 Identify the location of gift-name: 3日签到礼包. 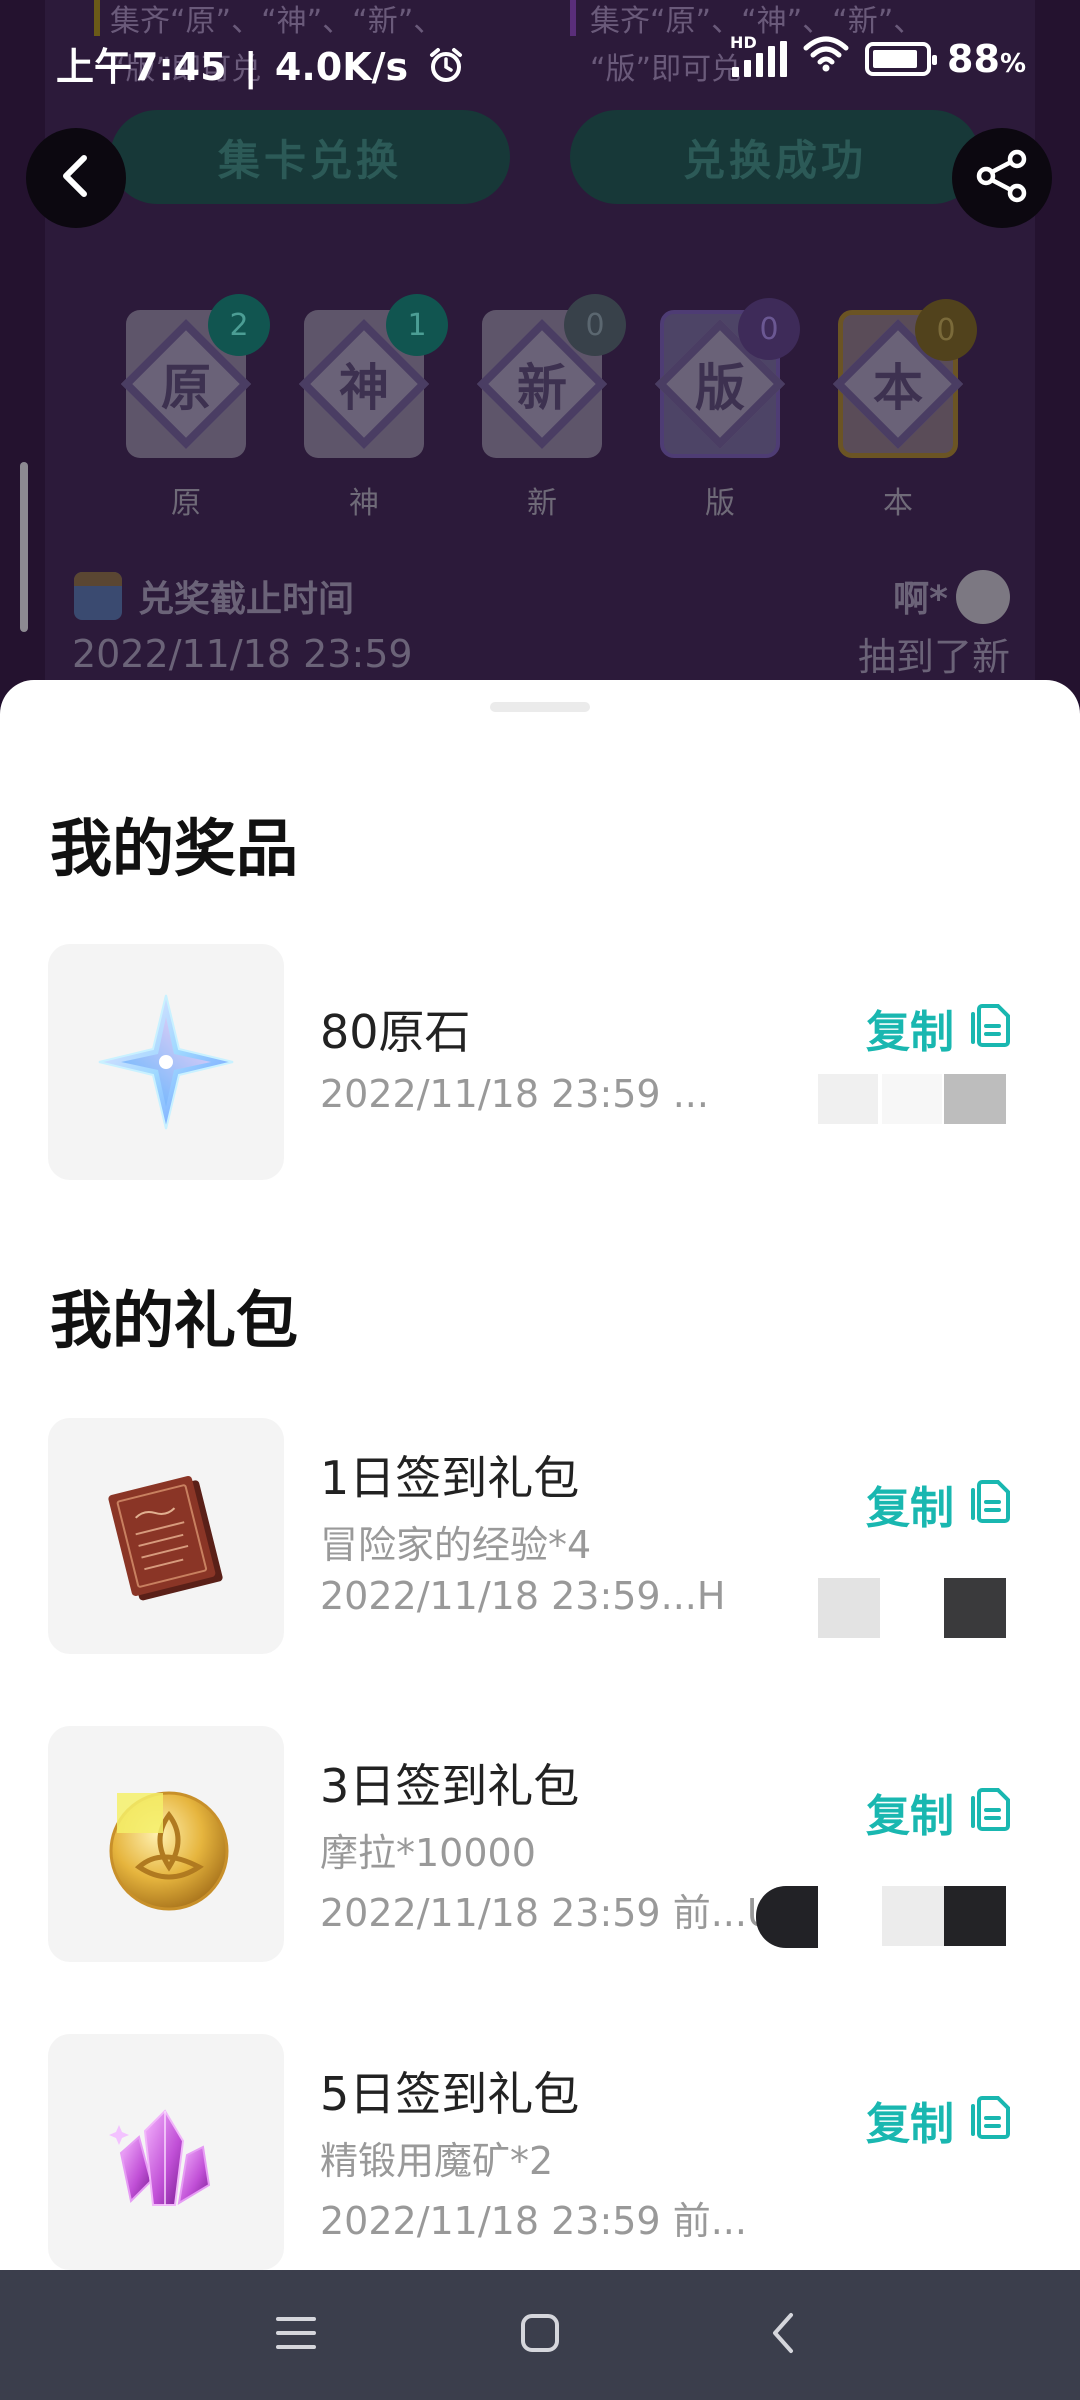
(450, 1786).